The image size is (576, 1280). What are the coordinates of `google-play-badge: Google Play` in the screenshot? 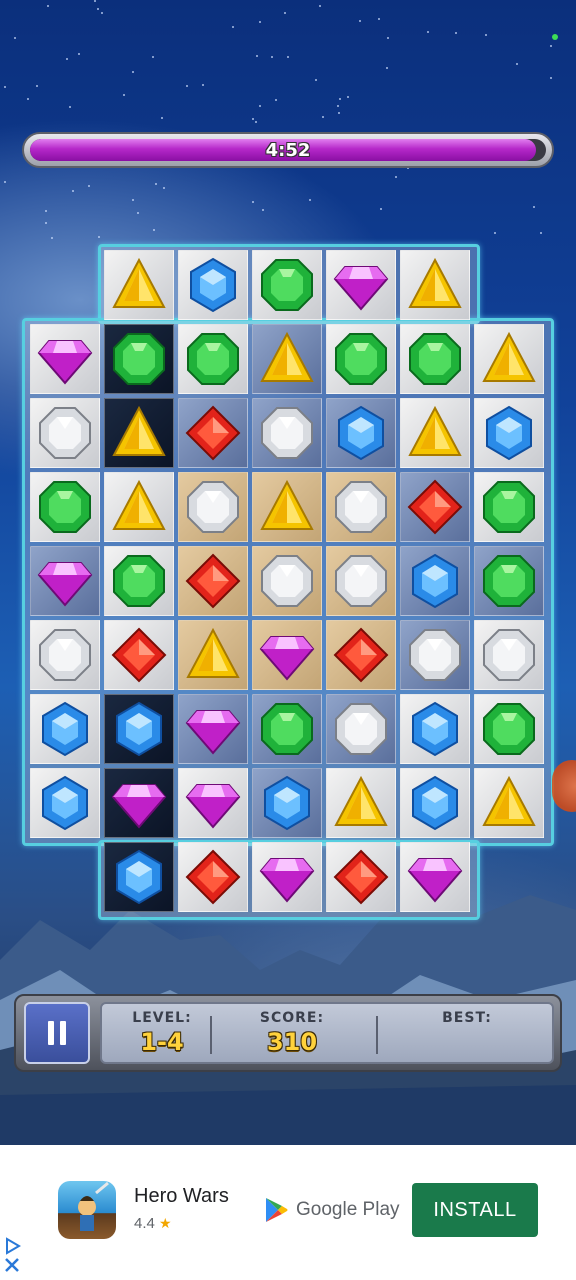 It's located at (332, 1210).